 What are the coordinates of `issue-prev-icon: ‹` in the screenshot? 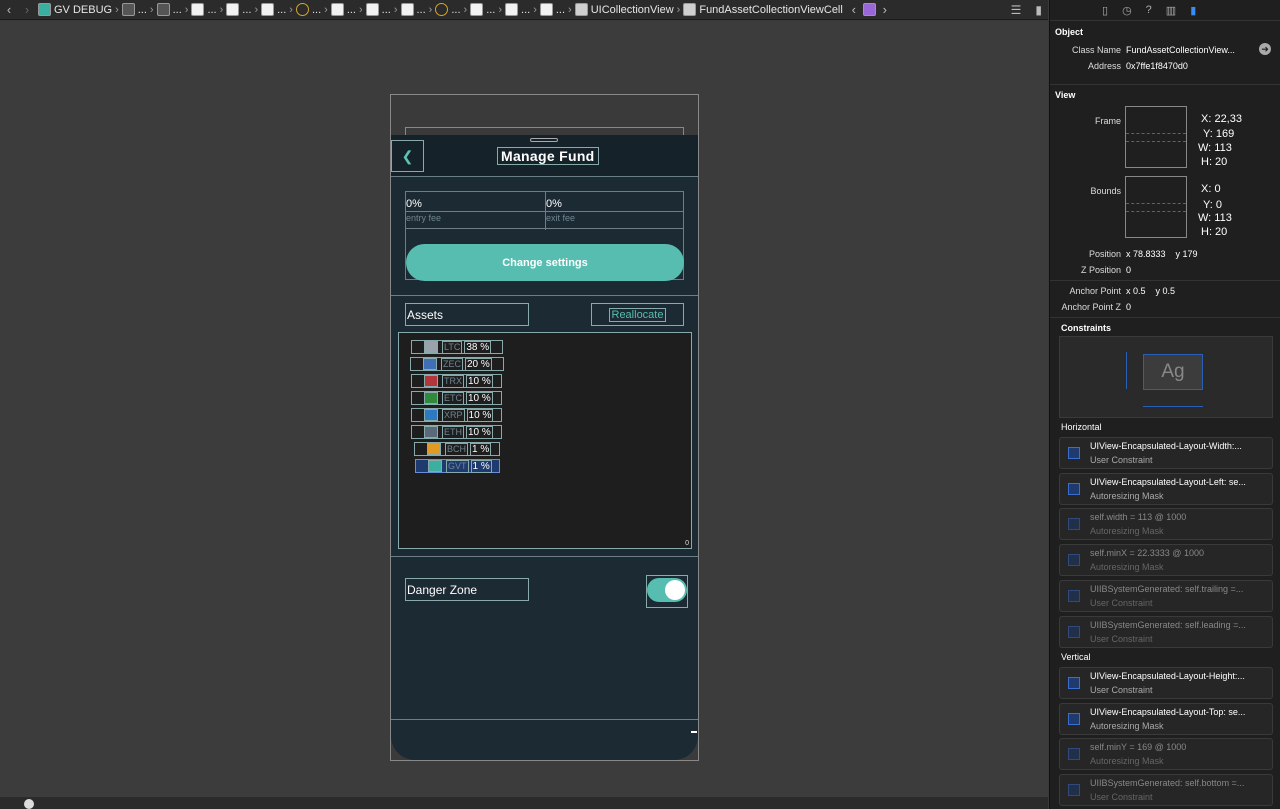 It's located at (854, 9).